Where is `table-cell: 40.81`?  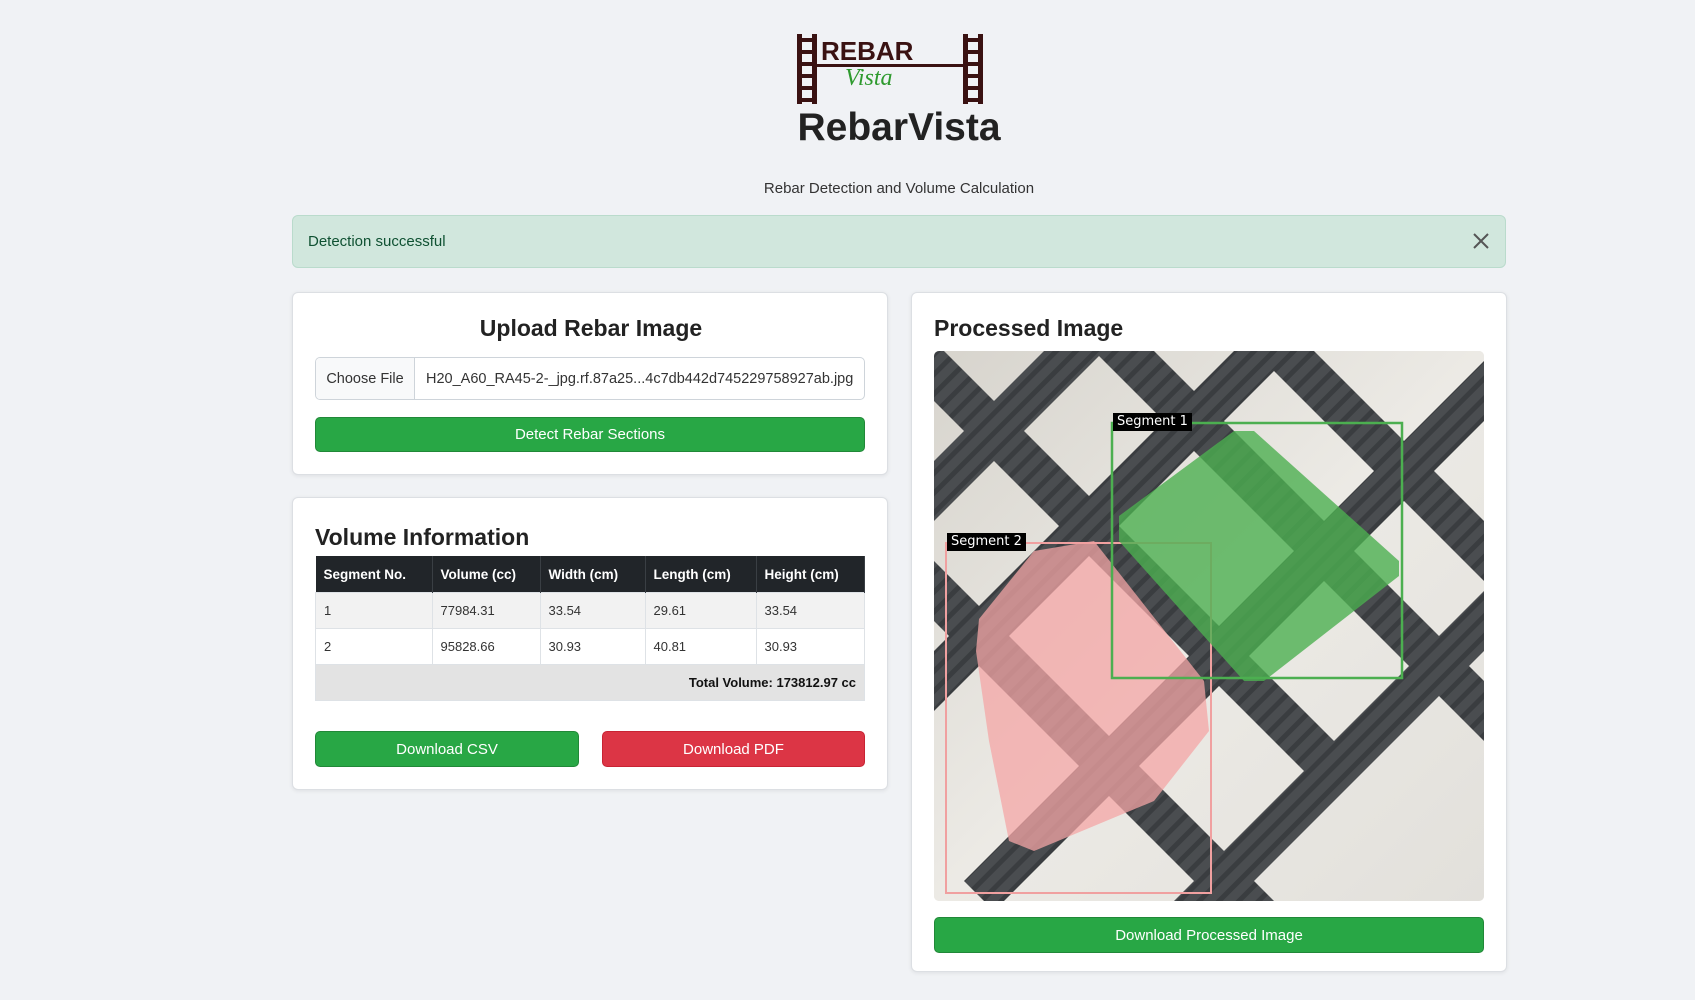 table-cell: 40.81 is located at coordinates (700, 646).